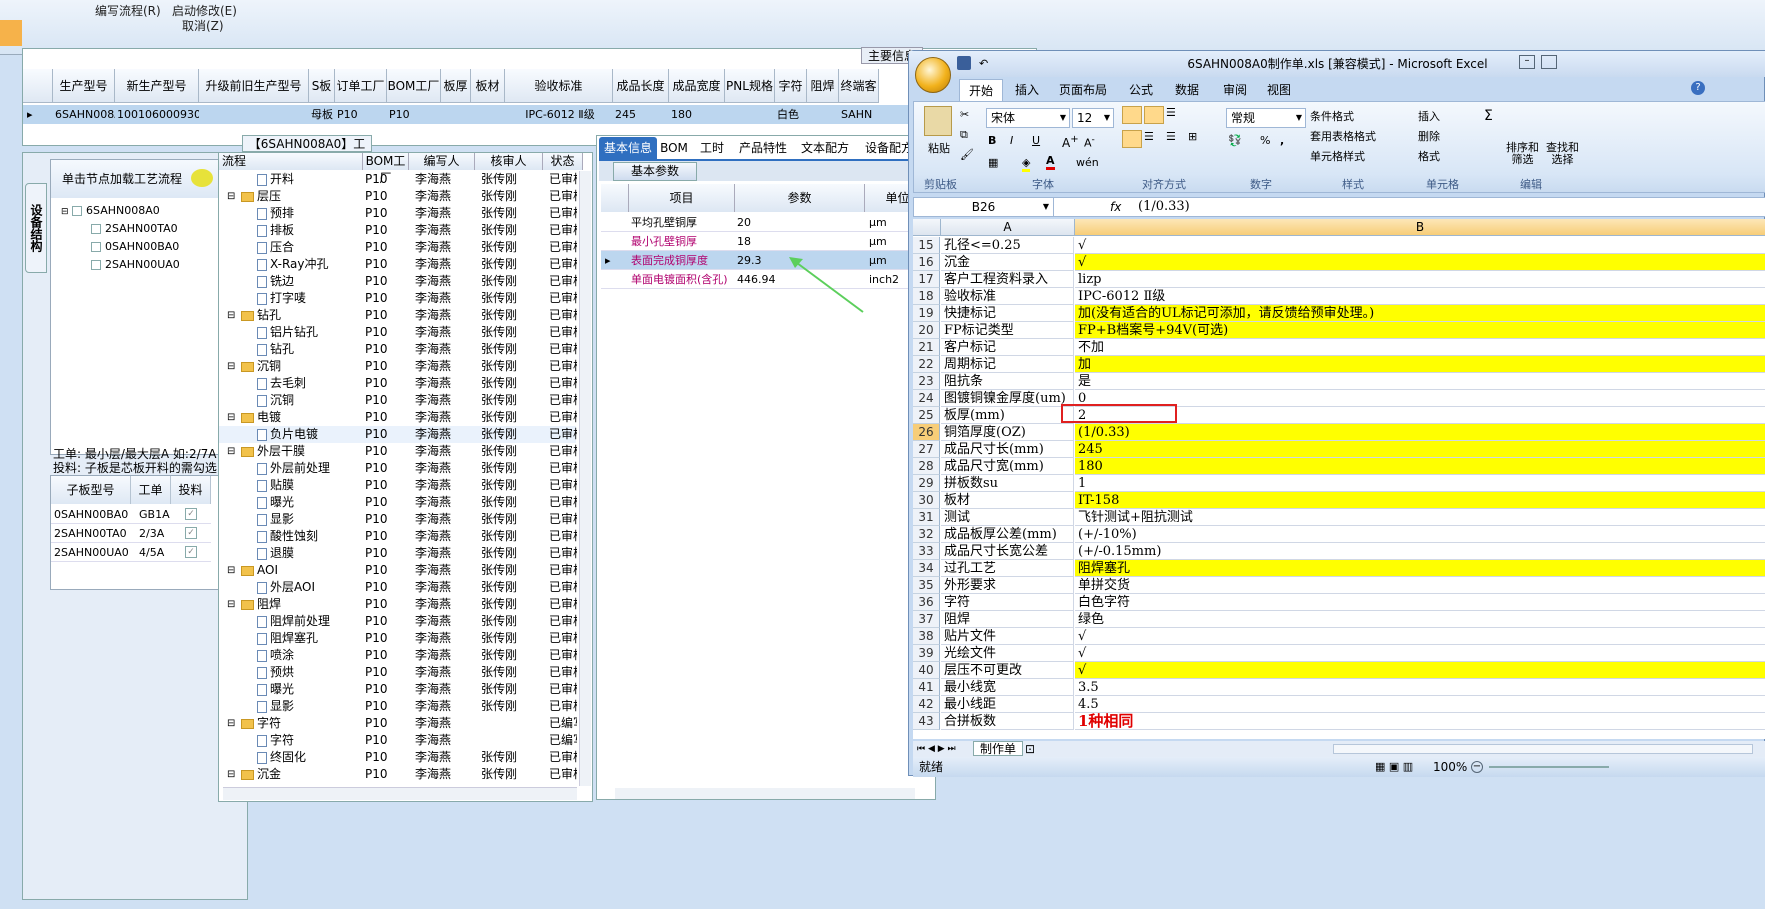 The width and height of the screenshot is (1765, 909). I want to click on format-cells-button: 格式, so click(1429, 156).